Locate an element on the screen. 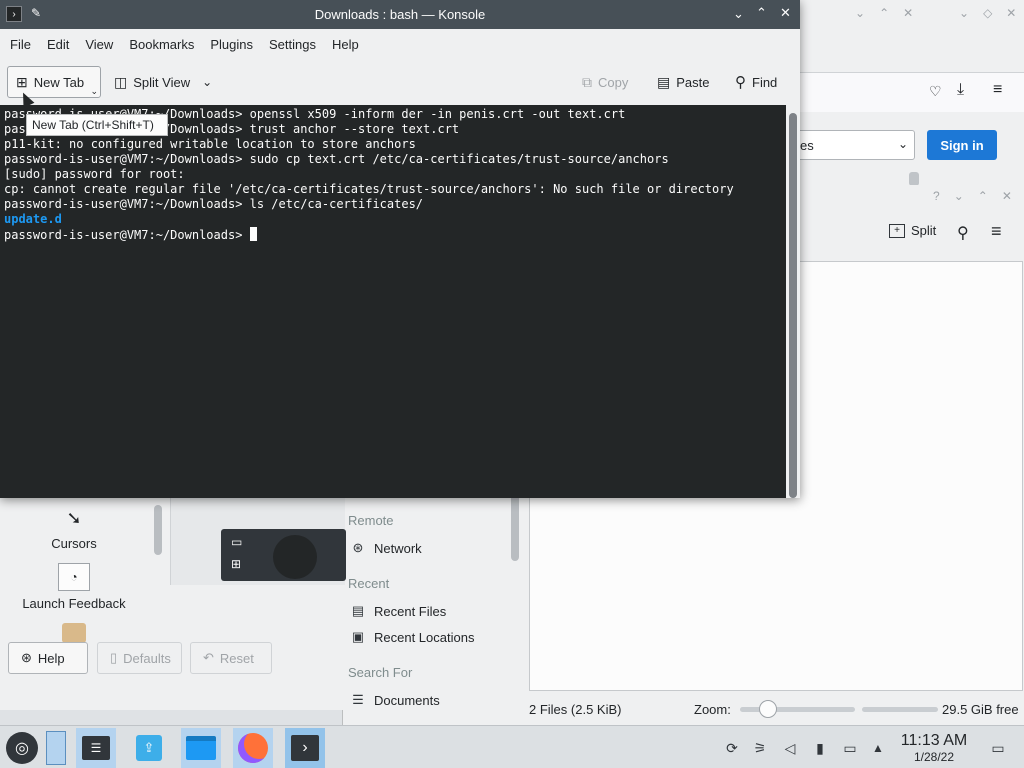 The image size is (1024, 768). settings-app-icon: ☰ is located at coordinates (96, 748).